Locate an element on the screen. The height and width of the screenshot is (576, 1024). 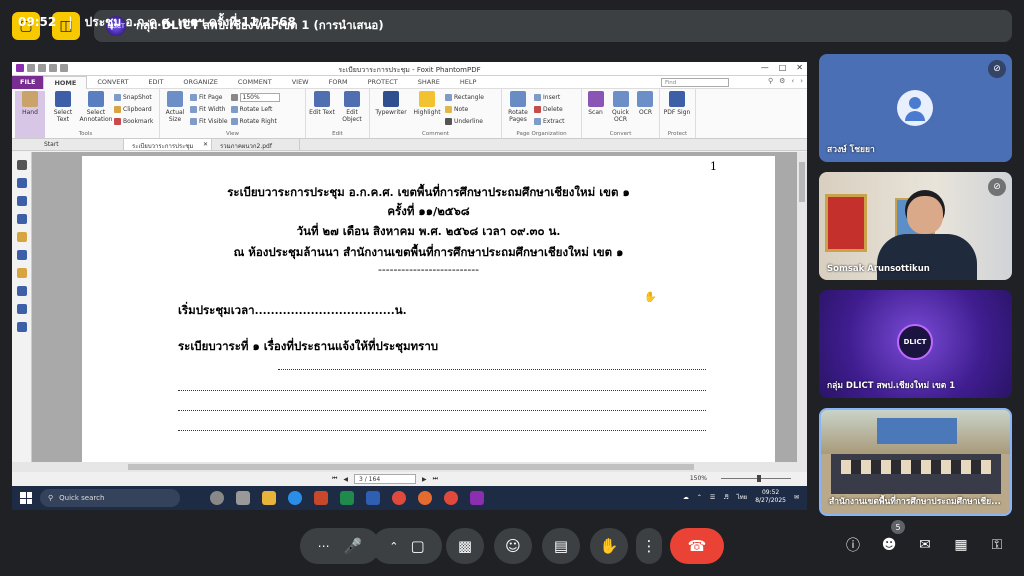
zoom-level: 150% is located at coordinates (698, 478).